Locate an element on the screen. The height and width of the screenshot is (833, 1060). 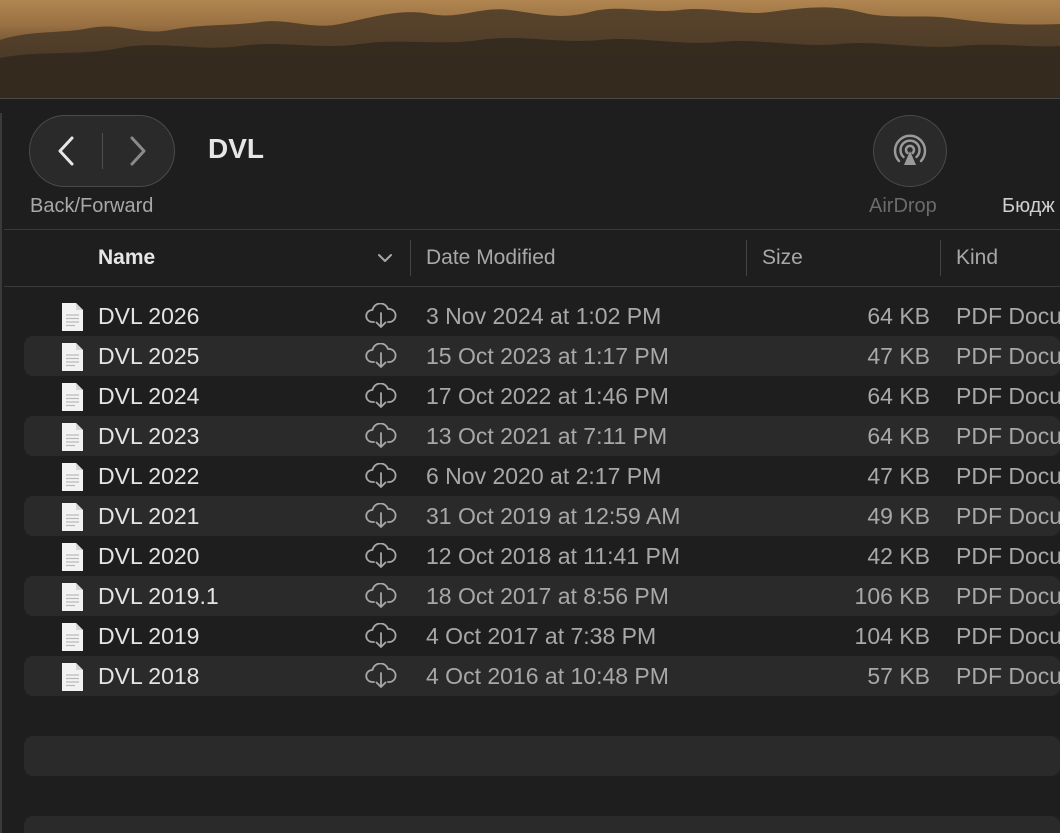
file-name: DVL 2020 is located at coordinates (149, 556).